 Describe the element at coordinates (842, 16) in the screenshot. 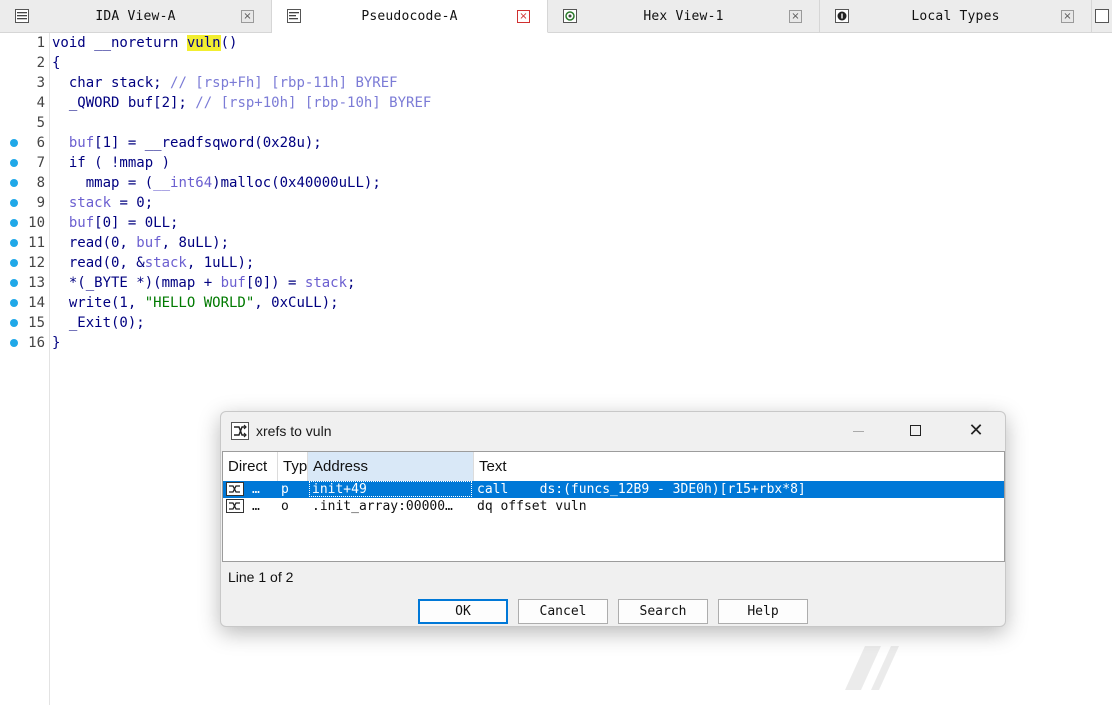

I see `local-types-icon` at that location.